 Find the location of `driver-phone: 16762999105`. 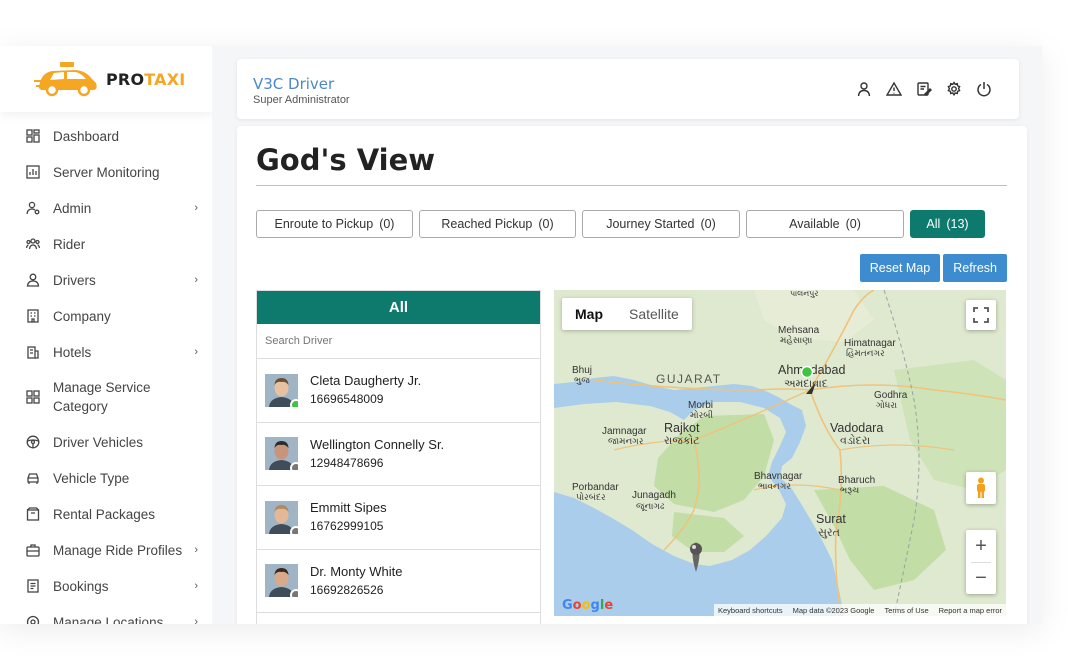

driver-phone: 16762999105 is located at coordinates (347, 526).